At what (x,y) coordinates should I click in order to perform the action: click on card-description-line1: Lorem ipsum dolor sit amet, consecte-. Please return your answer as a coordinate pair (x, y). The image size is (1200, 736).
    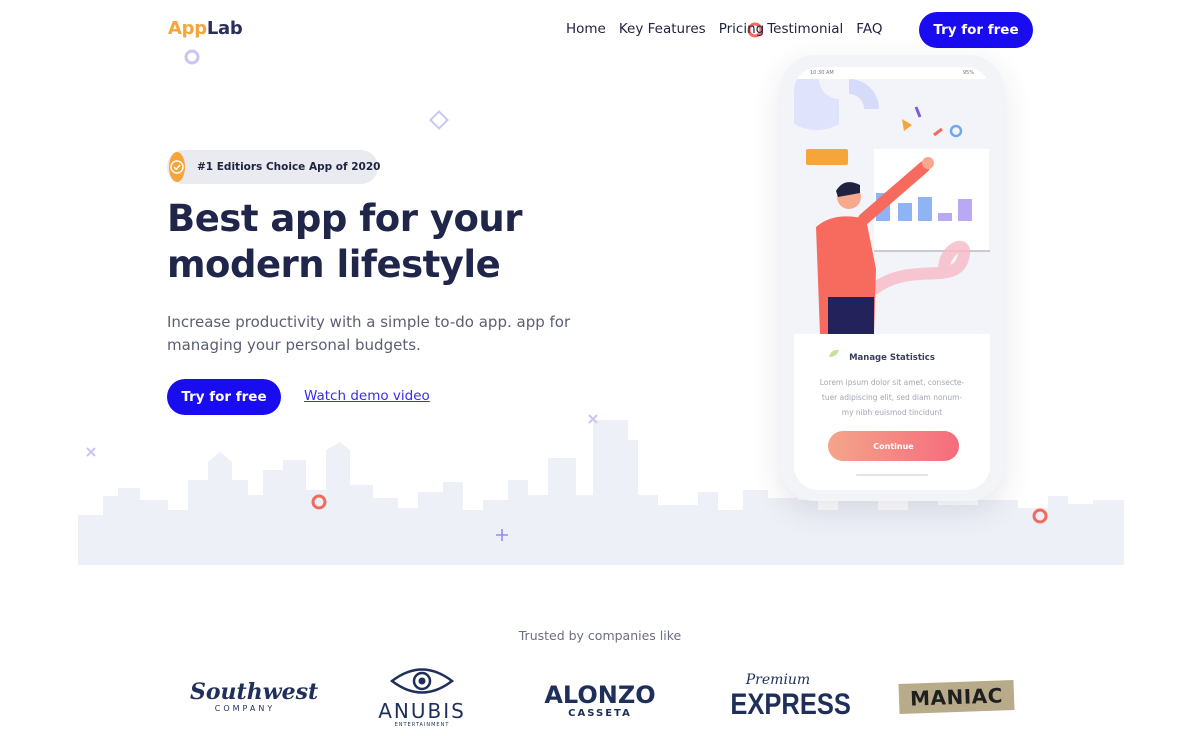
    Looking at the image, I should click on (892, 382).